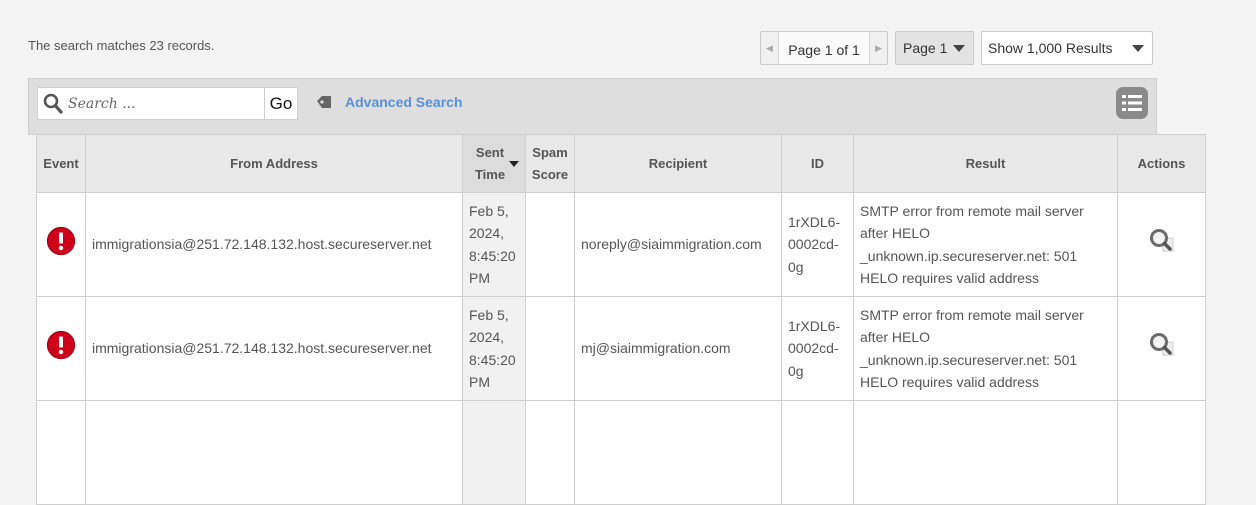  I want to click on list-view-icon, so click(1132, 103).